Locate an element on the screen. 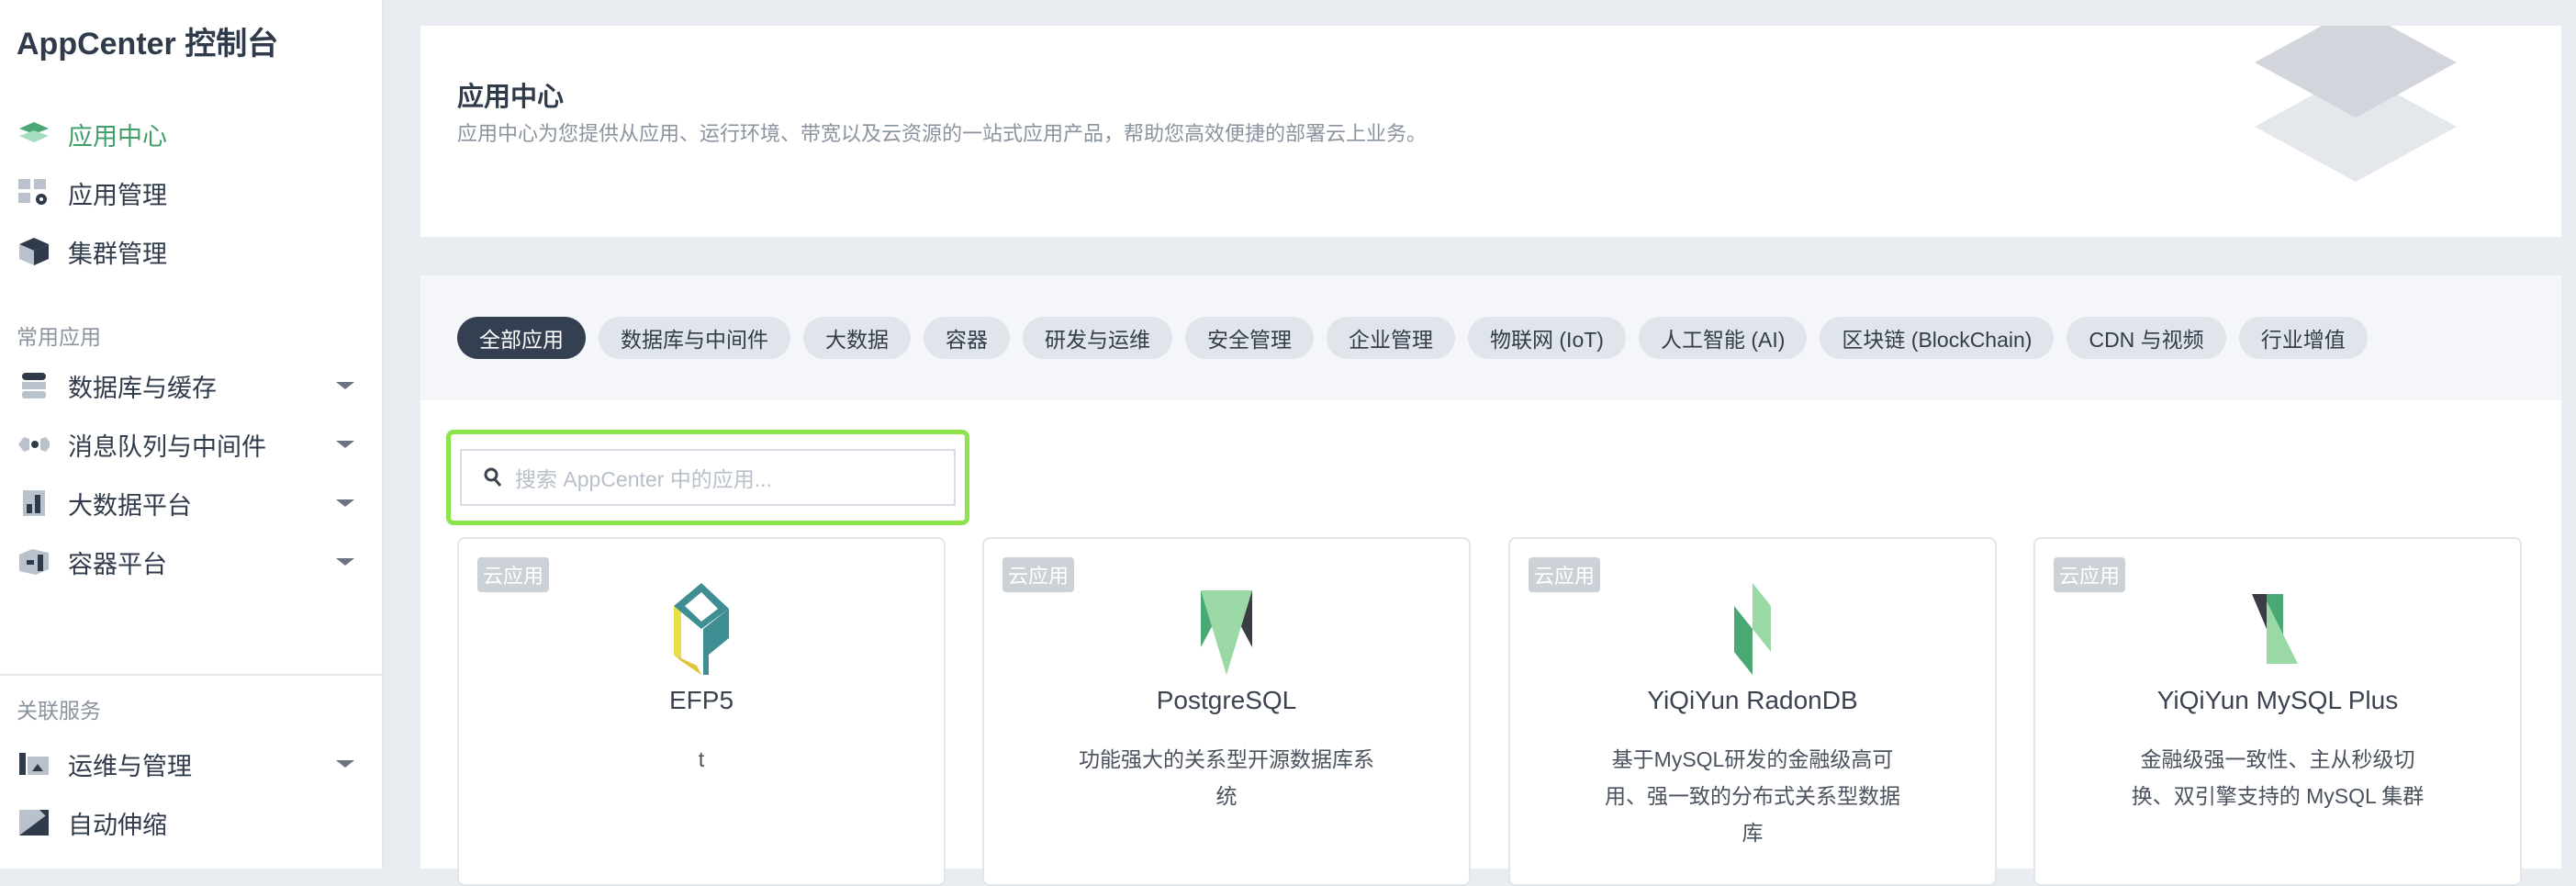 The height and width of the screenshot is (886, 2576). message-queue-icon is located at coordinates (34, 444).